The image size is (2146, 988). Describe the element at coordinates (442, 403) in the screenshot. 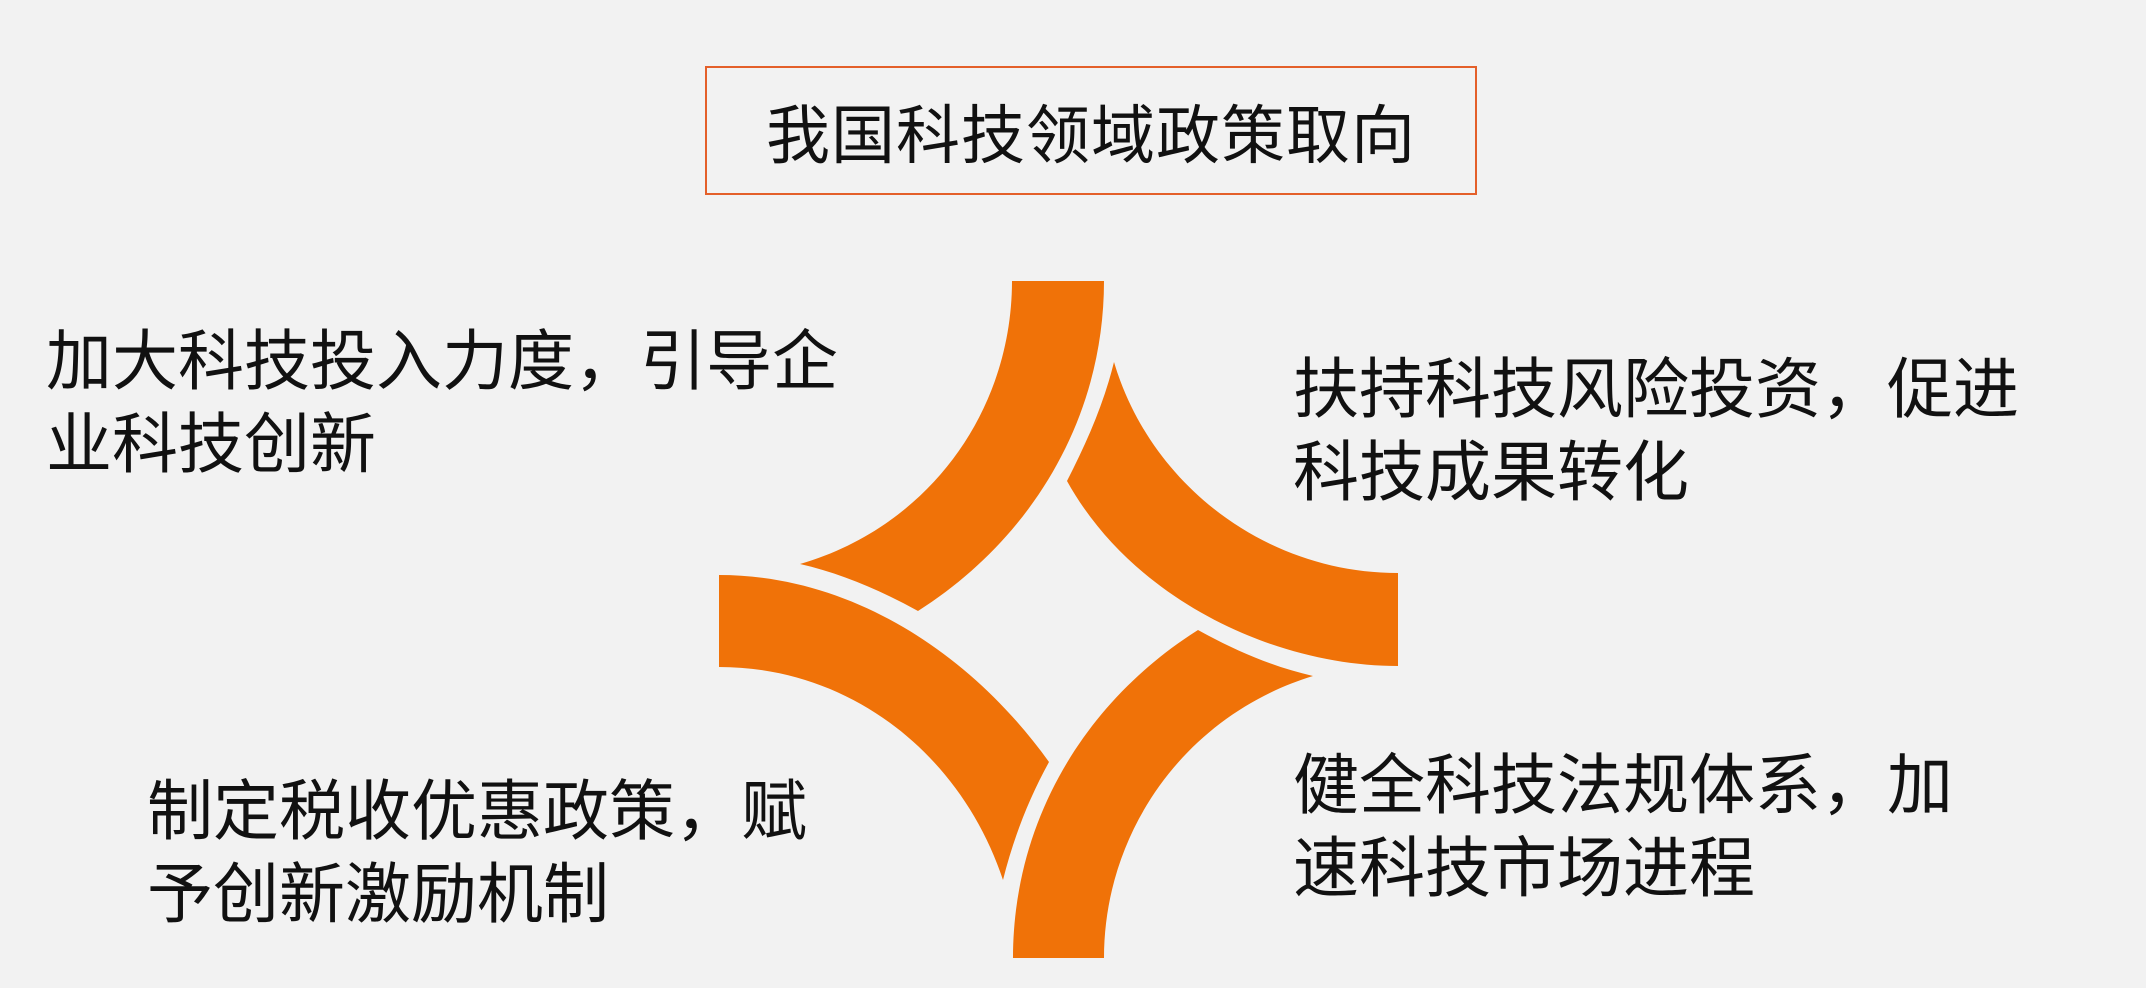

I see `quadrant-text-top-left: 加大科技投入力度，引导企 业科技创新` at that location.